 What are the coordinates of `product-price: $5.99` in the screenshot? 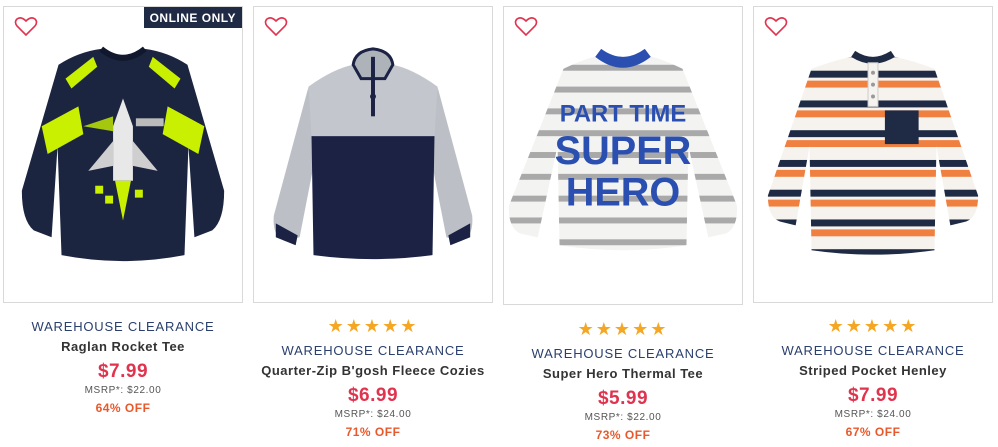 It's located at (623, 398).